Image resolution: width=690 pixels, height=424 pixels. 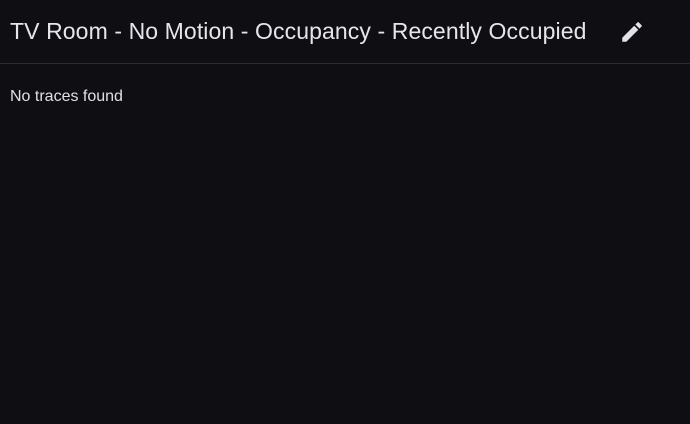 I want to click on edit-button, so click(x=632, y=32).